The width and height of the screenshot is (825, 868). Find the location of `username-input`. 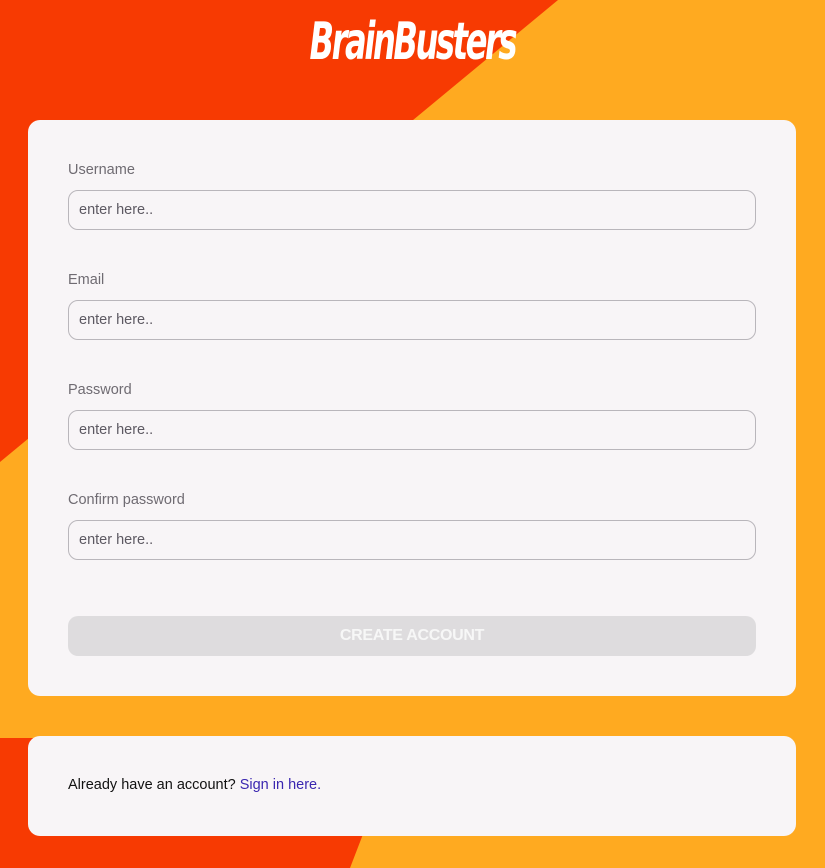

username-input is located at coordinates (412, 210).